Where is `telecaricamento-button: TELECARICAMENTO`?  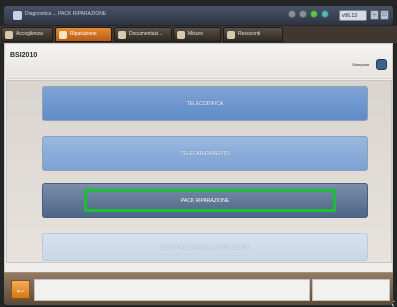 telecaricamento-button: TELECARICAMENTO is located at coordinates (205, 153).